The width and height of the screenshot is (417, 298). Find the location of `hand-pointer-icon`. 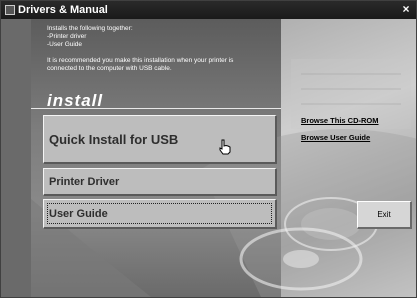

hand-pointer-icon is located at coordinates (225, 147).